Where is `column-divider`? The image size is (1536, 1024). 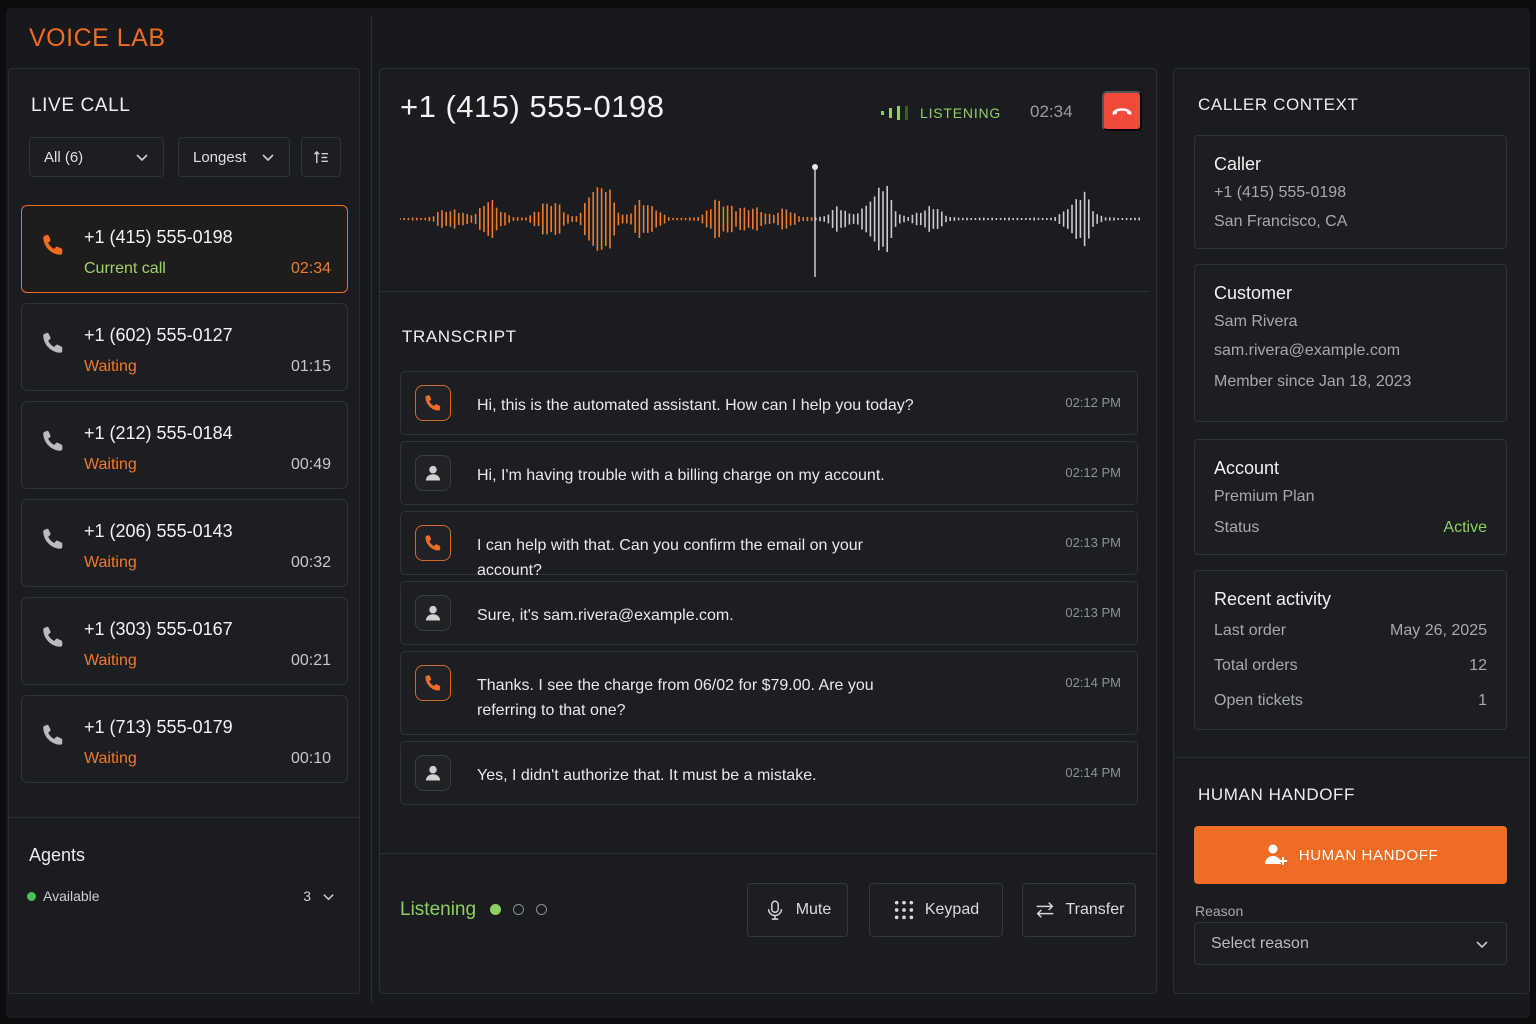 column-divider is located at coordinates (371, 510).